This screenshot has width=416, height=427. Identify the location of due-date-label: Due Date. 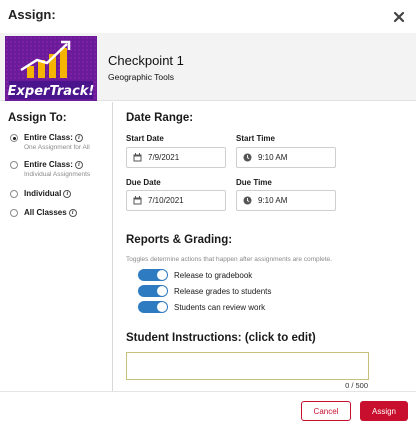
(143, 182).